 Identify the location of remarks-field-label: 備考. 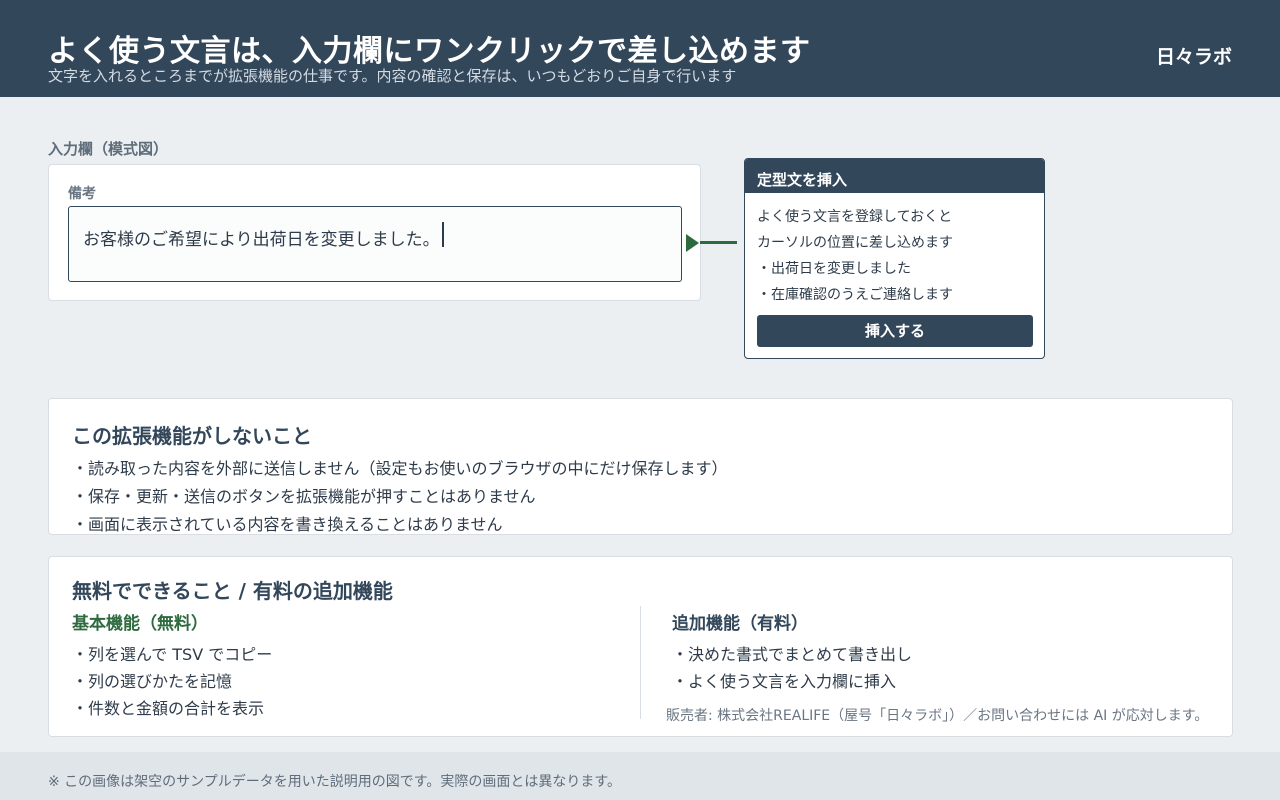
(82, 194).